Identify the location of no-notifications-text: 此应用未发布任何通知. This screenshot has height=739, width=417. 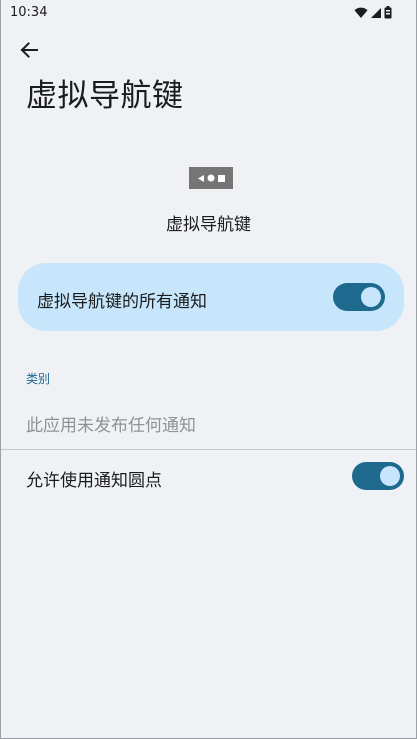
(111, 426).